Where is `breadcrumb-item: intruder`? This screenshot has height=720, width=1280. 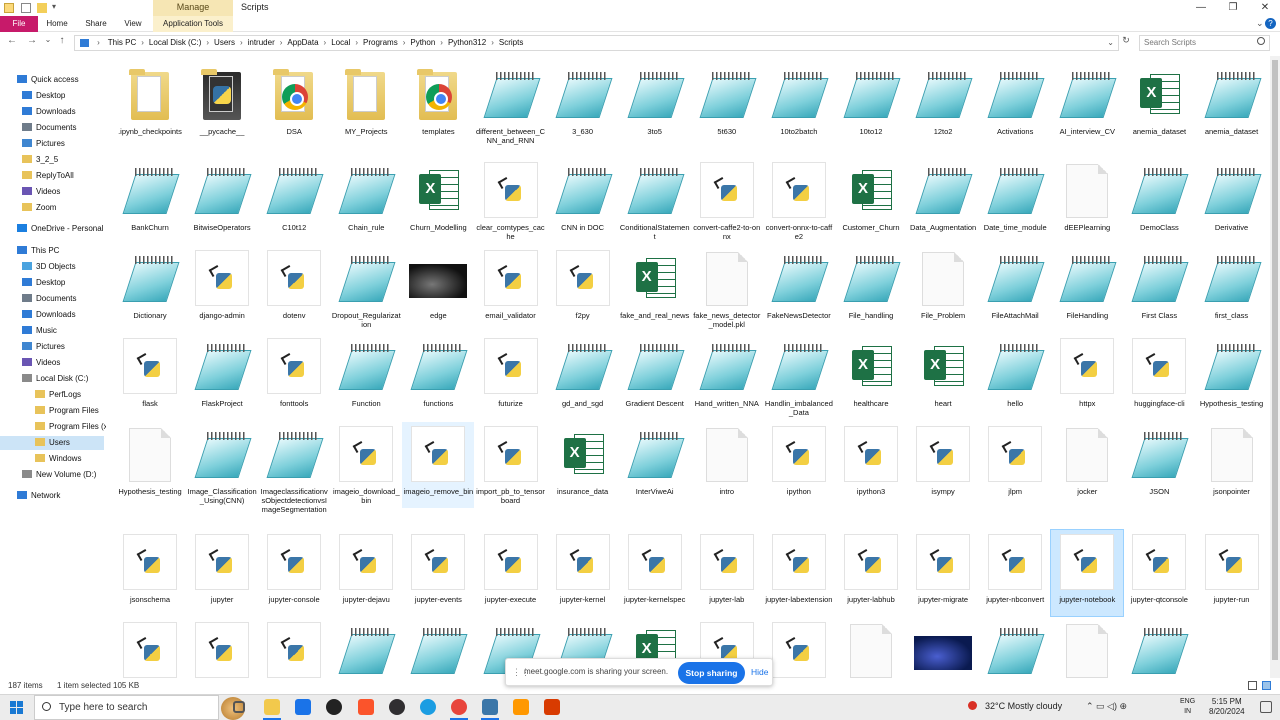 breadcrumb-item: intruder is located at coordinates (261, 43).